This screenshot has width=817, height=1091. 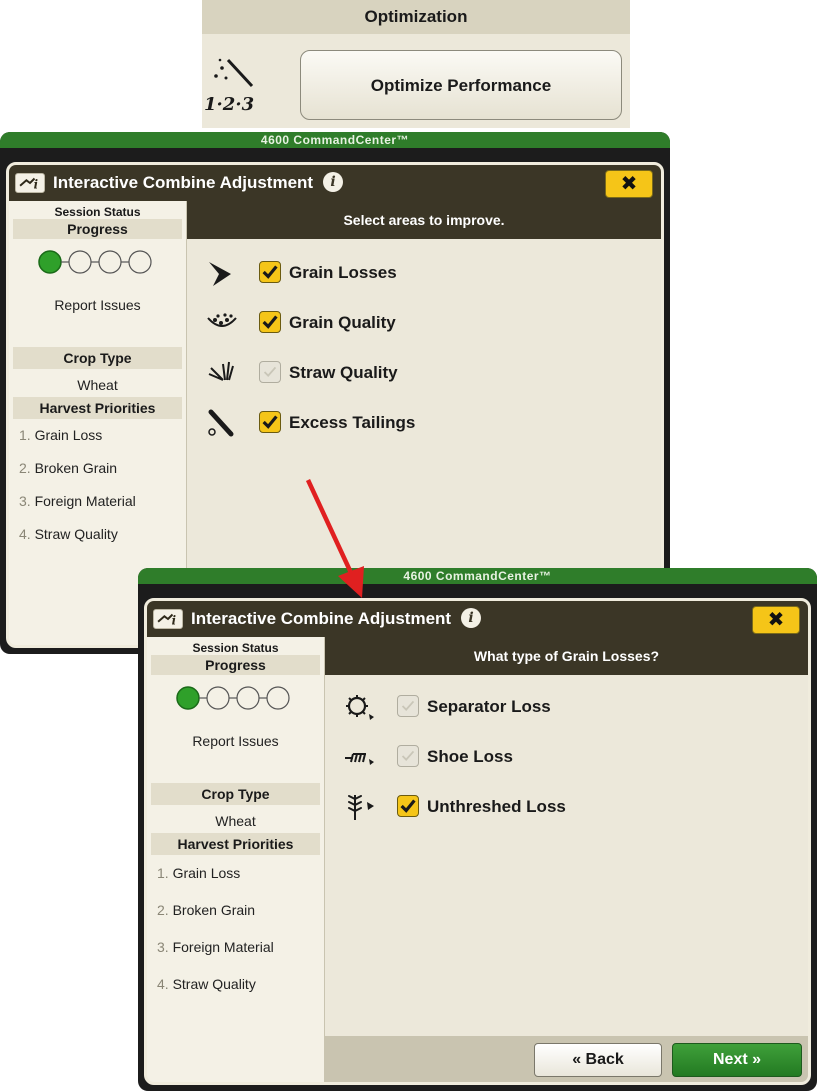 I want to click on option-label: Excess Tailings, so click(x=352, y=422).